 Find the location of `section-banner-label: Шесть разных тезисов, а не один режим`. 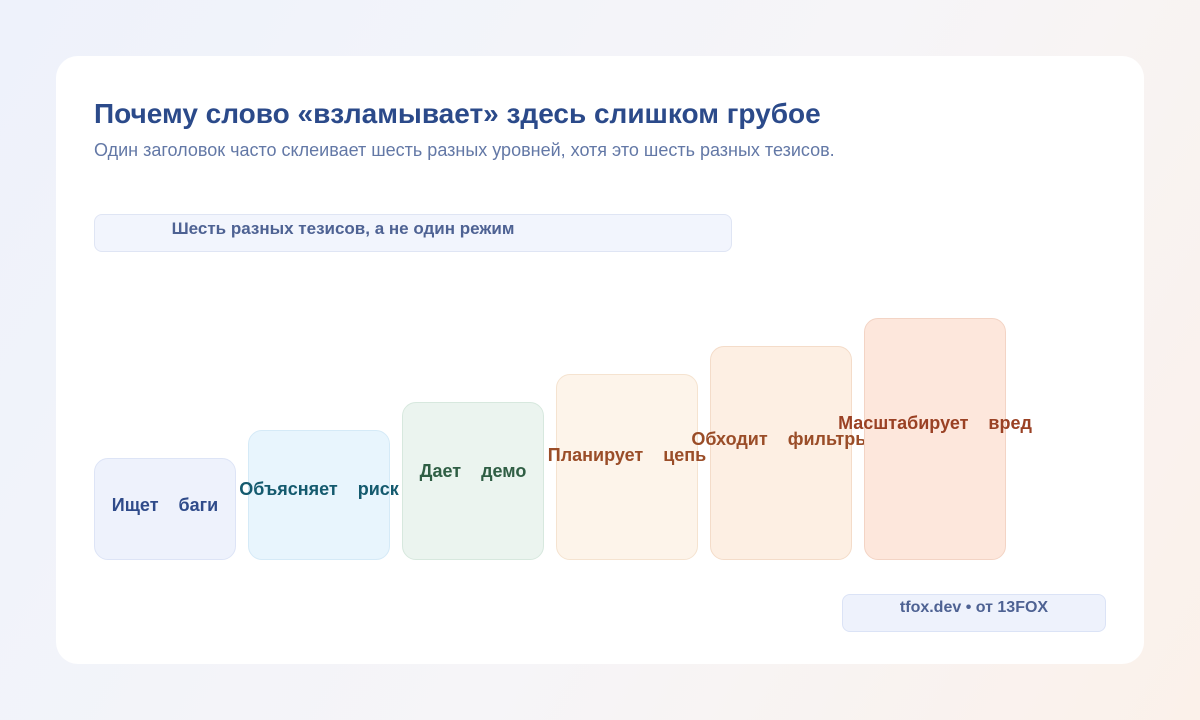

section-banner-label: Шесть разных тезисов, а не один режим is located at coordinates (343, 228).